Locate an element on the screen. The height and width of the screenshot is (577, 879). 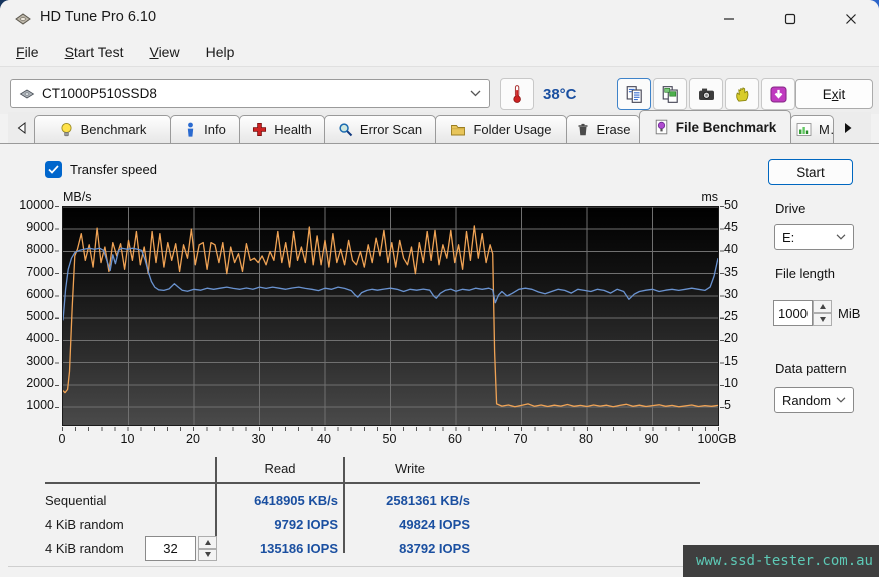
data-pattern-label: Data pattern is located at coordinates (811, 368).